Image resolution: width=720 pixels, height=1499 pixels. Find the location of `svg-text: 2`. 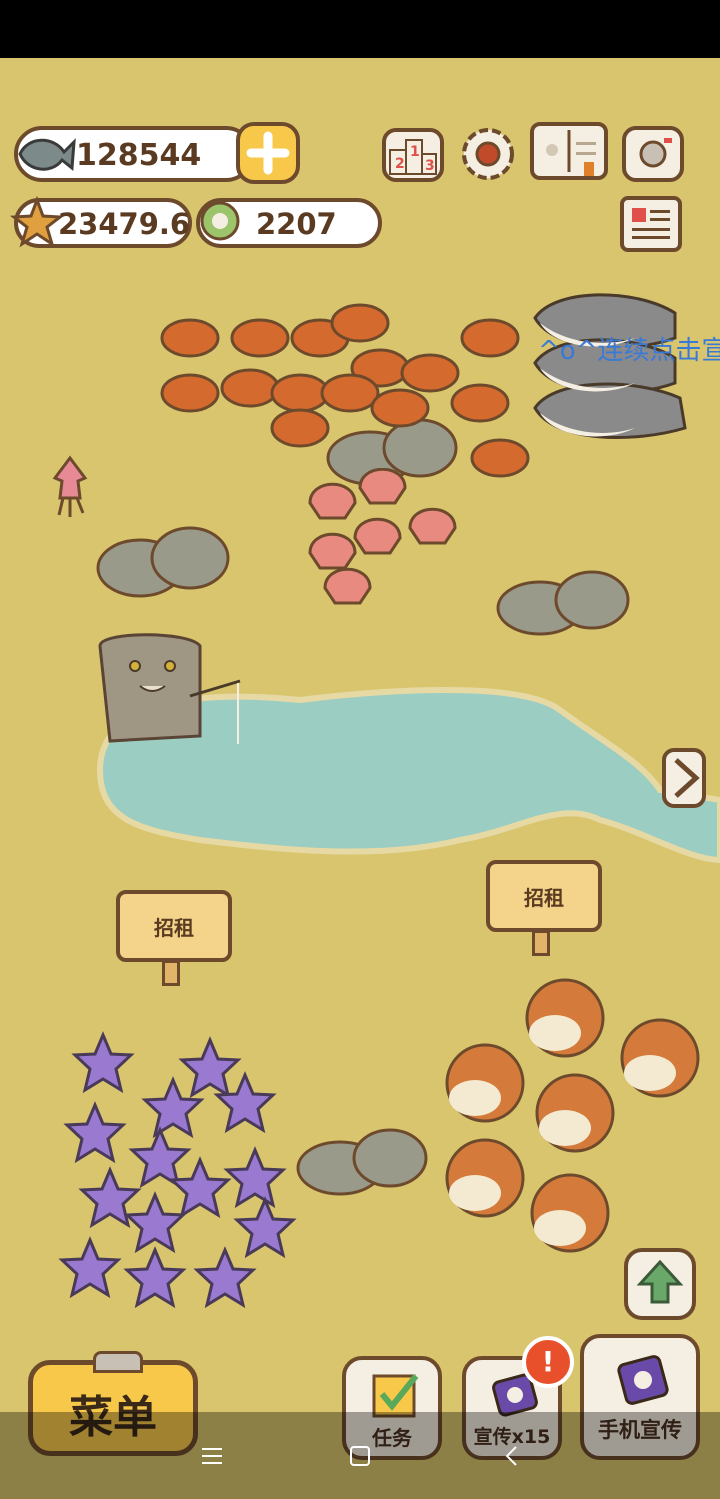

svg-text: 2 is located at coordinates (400, 164).